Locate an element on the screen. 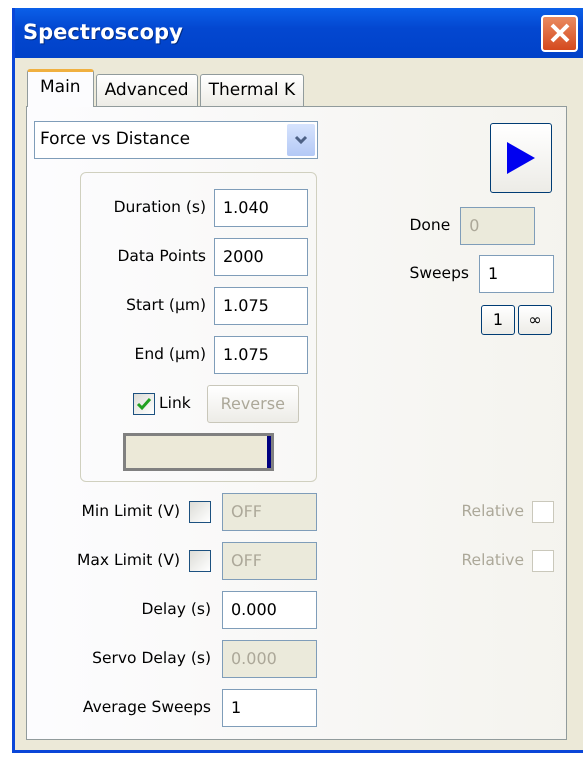 The image size is (583, 758). field-label: Start (µm) is located at coordinates (165, 305).